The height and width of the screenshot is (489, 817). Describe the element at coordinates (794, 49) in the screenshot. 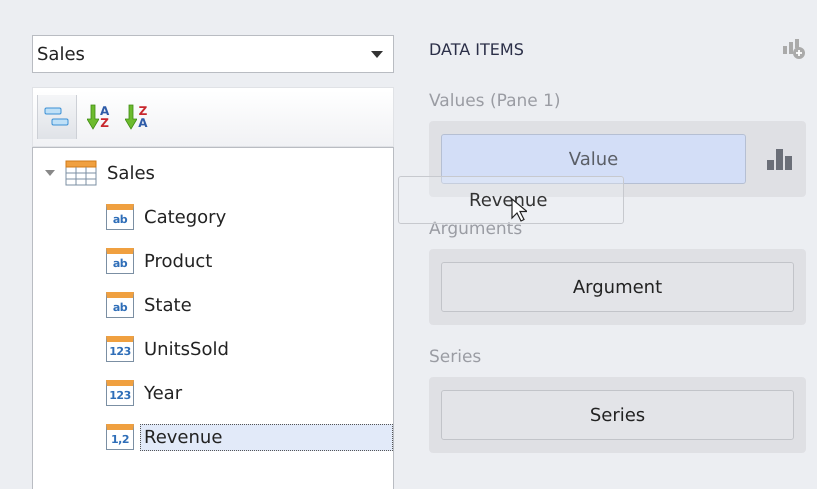

I see `add-chart-icon` at that location.